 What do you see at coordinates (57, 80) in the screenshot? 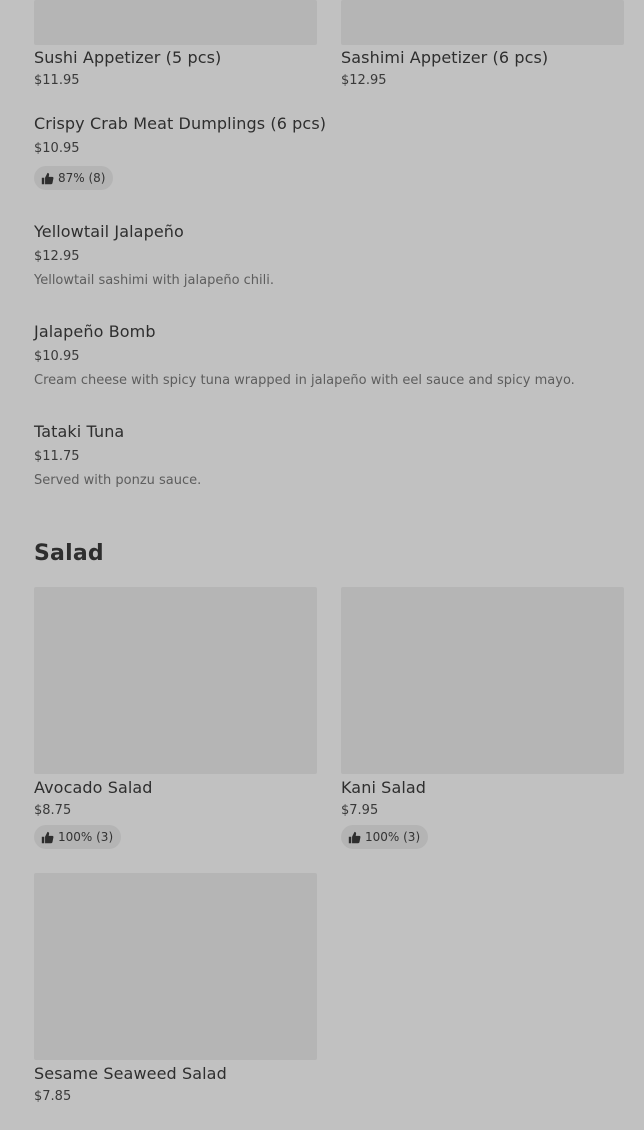
I see `item-price: $11.95` at bounding box center [57, 80].